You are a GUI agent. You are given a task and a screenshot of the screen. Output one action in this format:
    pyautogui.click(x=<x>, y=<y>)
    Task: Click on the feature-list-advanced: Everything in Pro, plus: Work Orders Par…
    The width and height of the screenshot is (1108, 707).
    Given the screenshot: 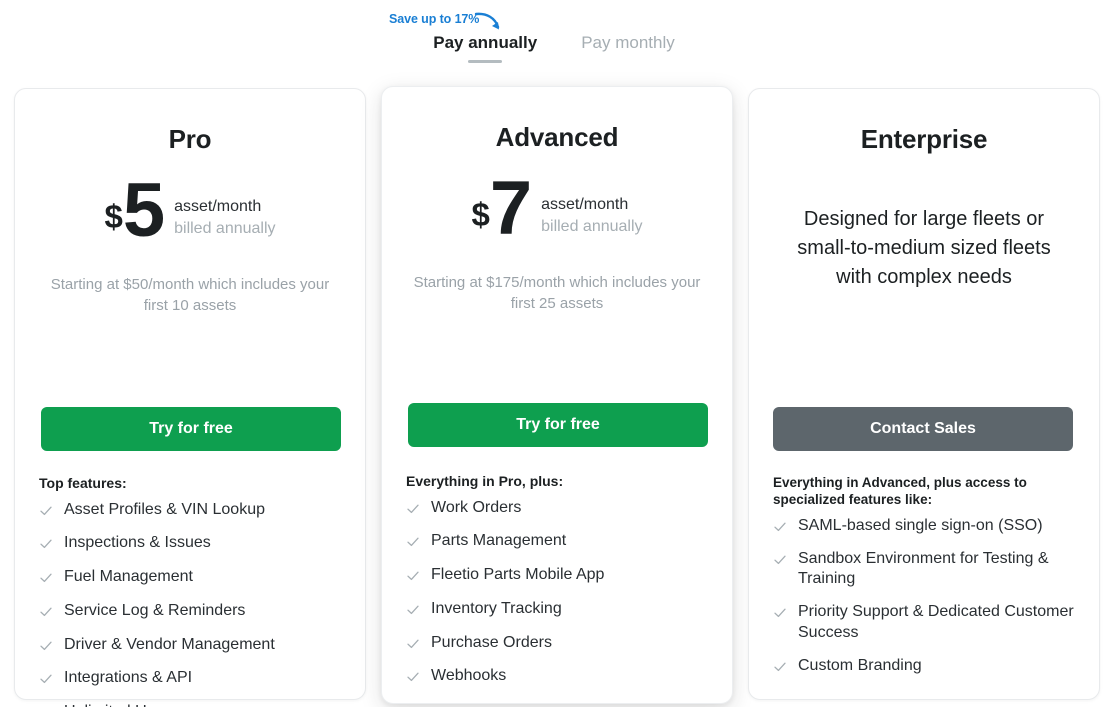 What is the action you would take?
    pyautogui.click(x=558, y=586)
    